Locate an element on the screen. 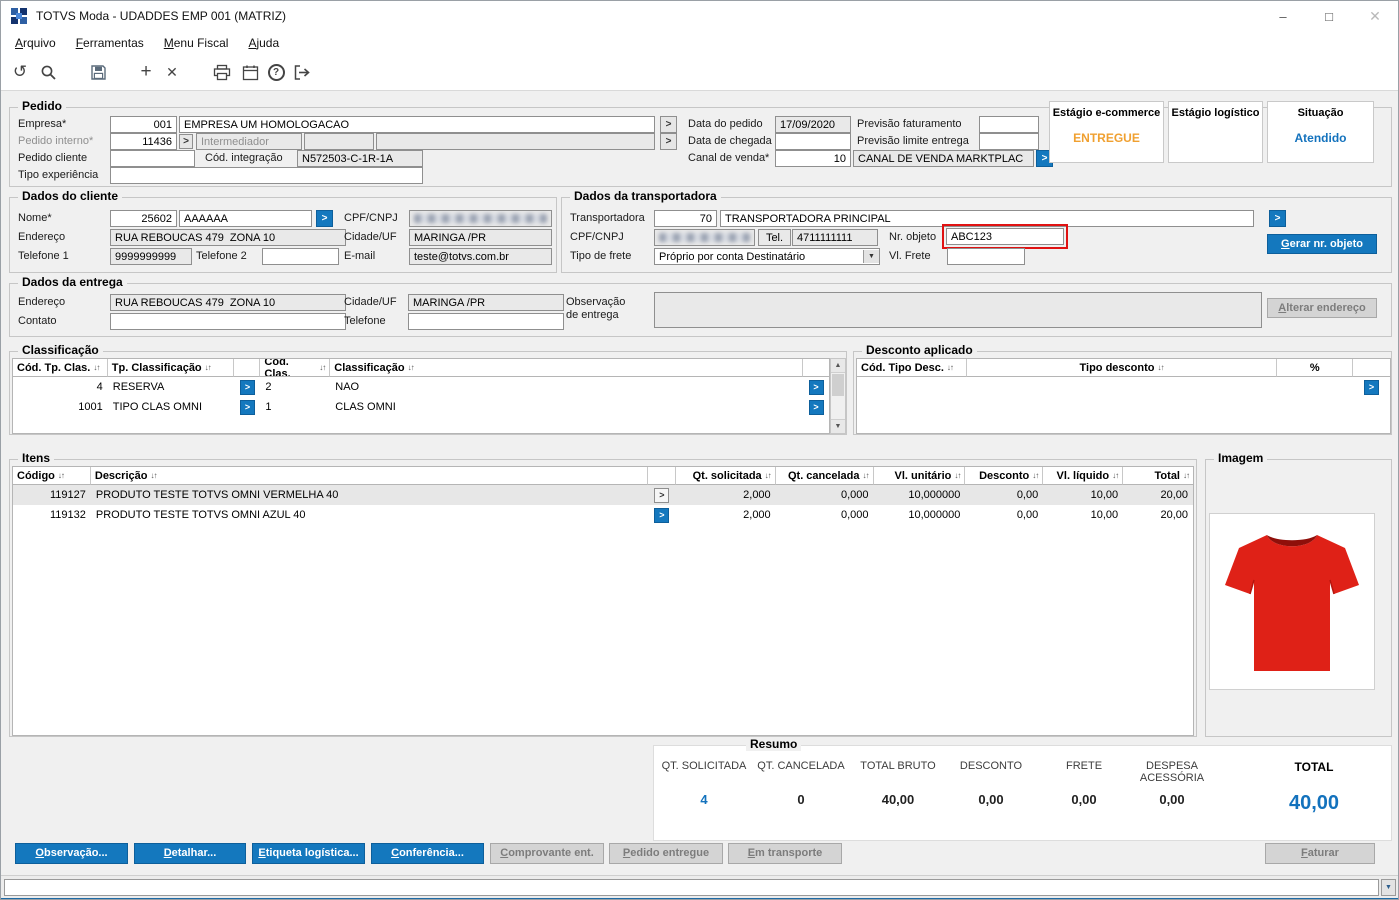 The image size is (1399, 900). col-percentual: % is located at coordinates (1315, 368).